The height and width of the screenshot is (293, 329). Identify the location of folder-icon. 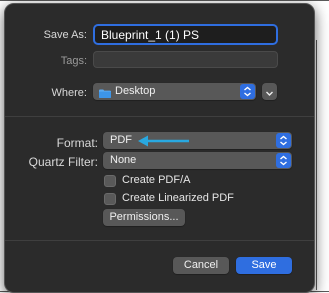
(105, 92).